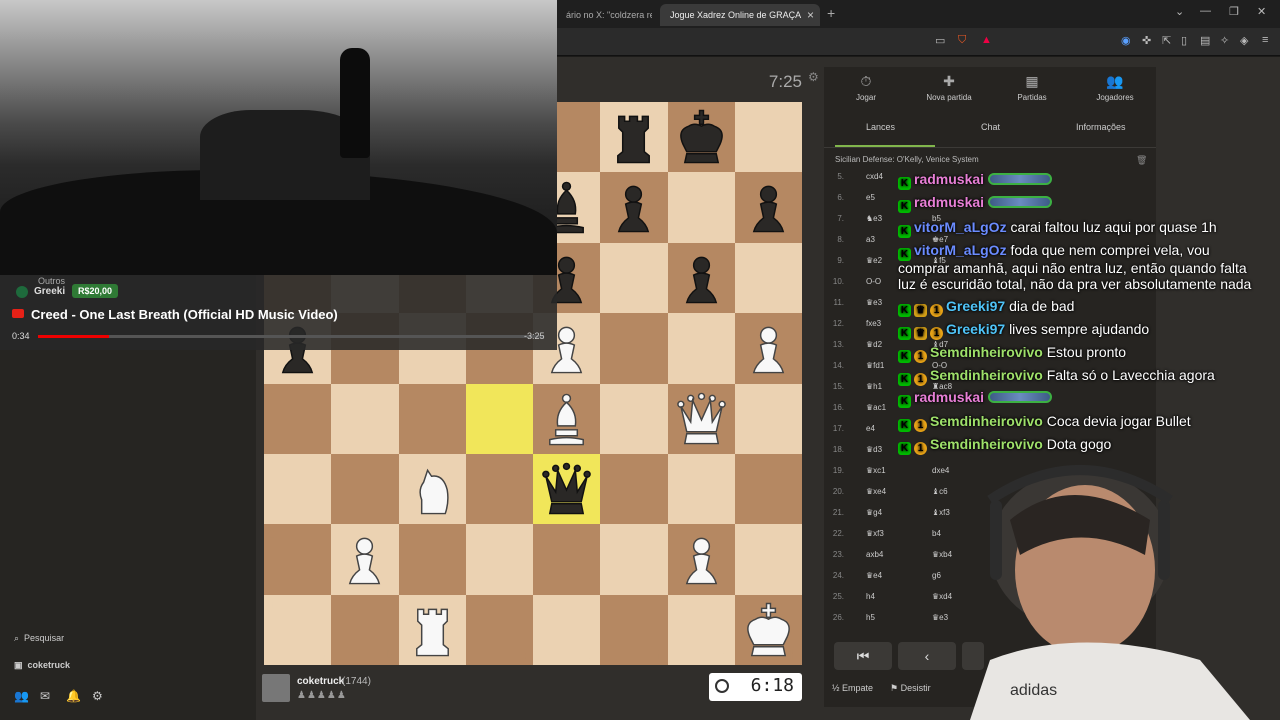 Image resolution: width=1280 pixels, height=720 pixels. What do you see at coordinates (432, 418) in the screenshot?
I see `square-c4` at bounding box center [432, 418].